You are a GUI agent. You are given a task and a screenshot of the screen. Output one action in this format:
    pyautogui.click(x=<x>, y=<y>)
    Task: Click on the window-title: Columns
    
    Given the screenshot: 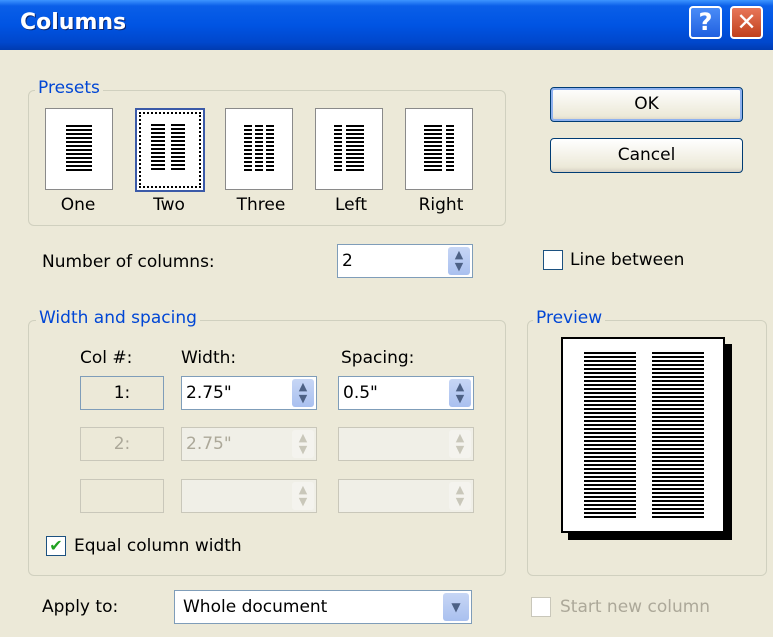 What is the action you would take?
    pyautogui.click(x=73, y=22)
    